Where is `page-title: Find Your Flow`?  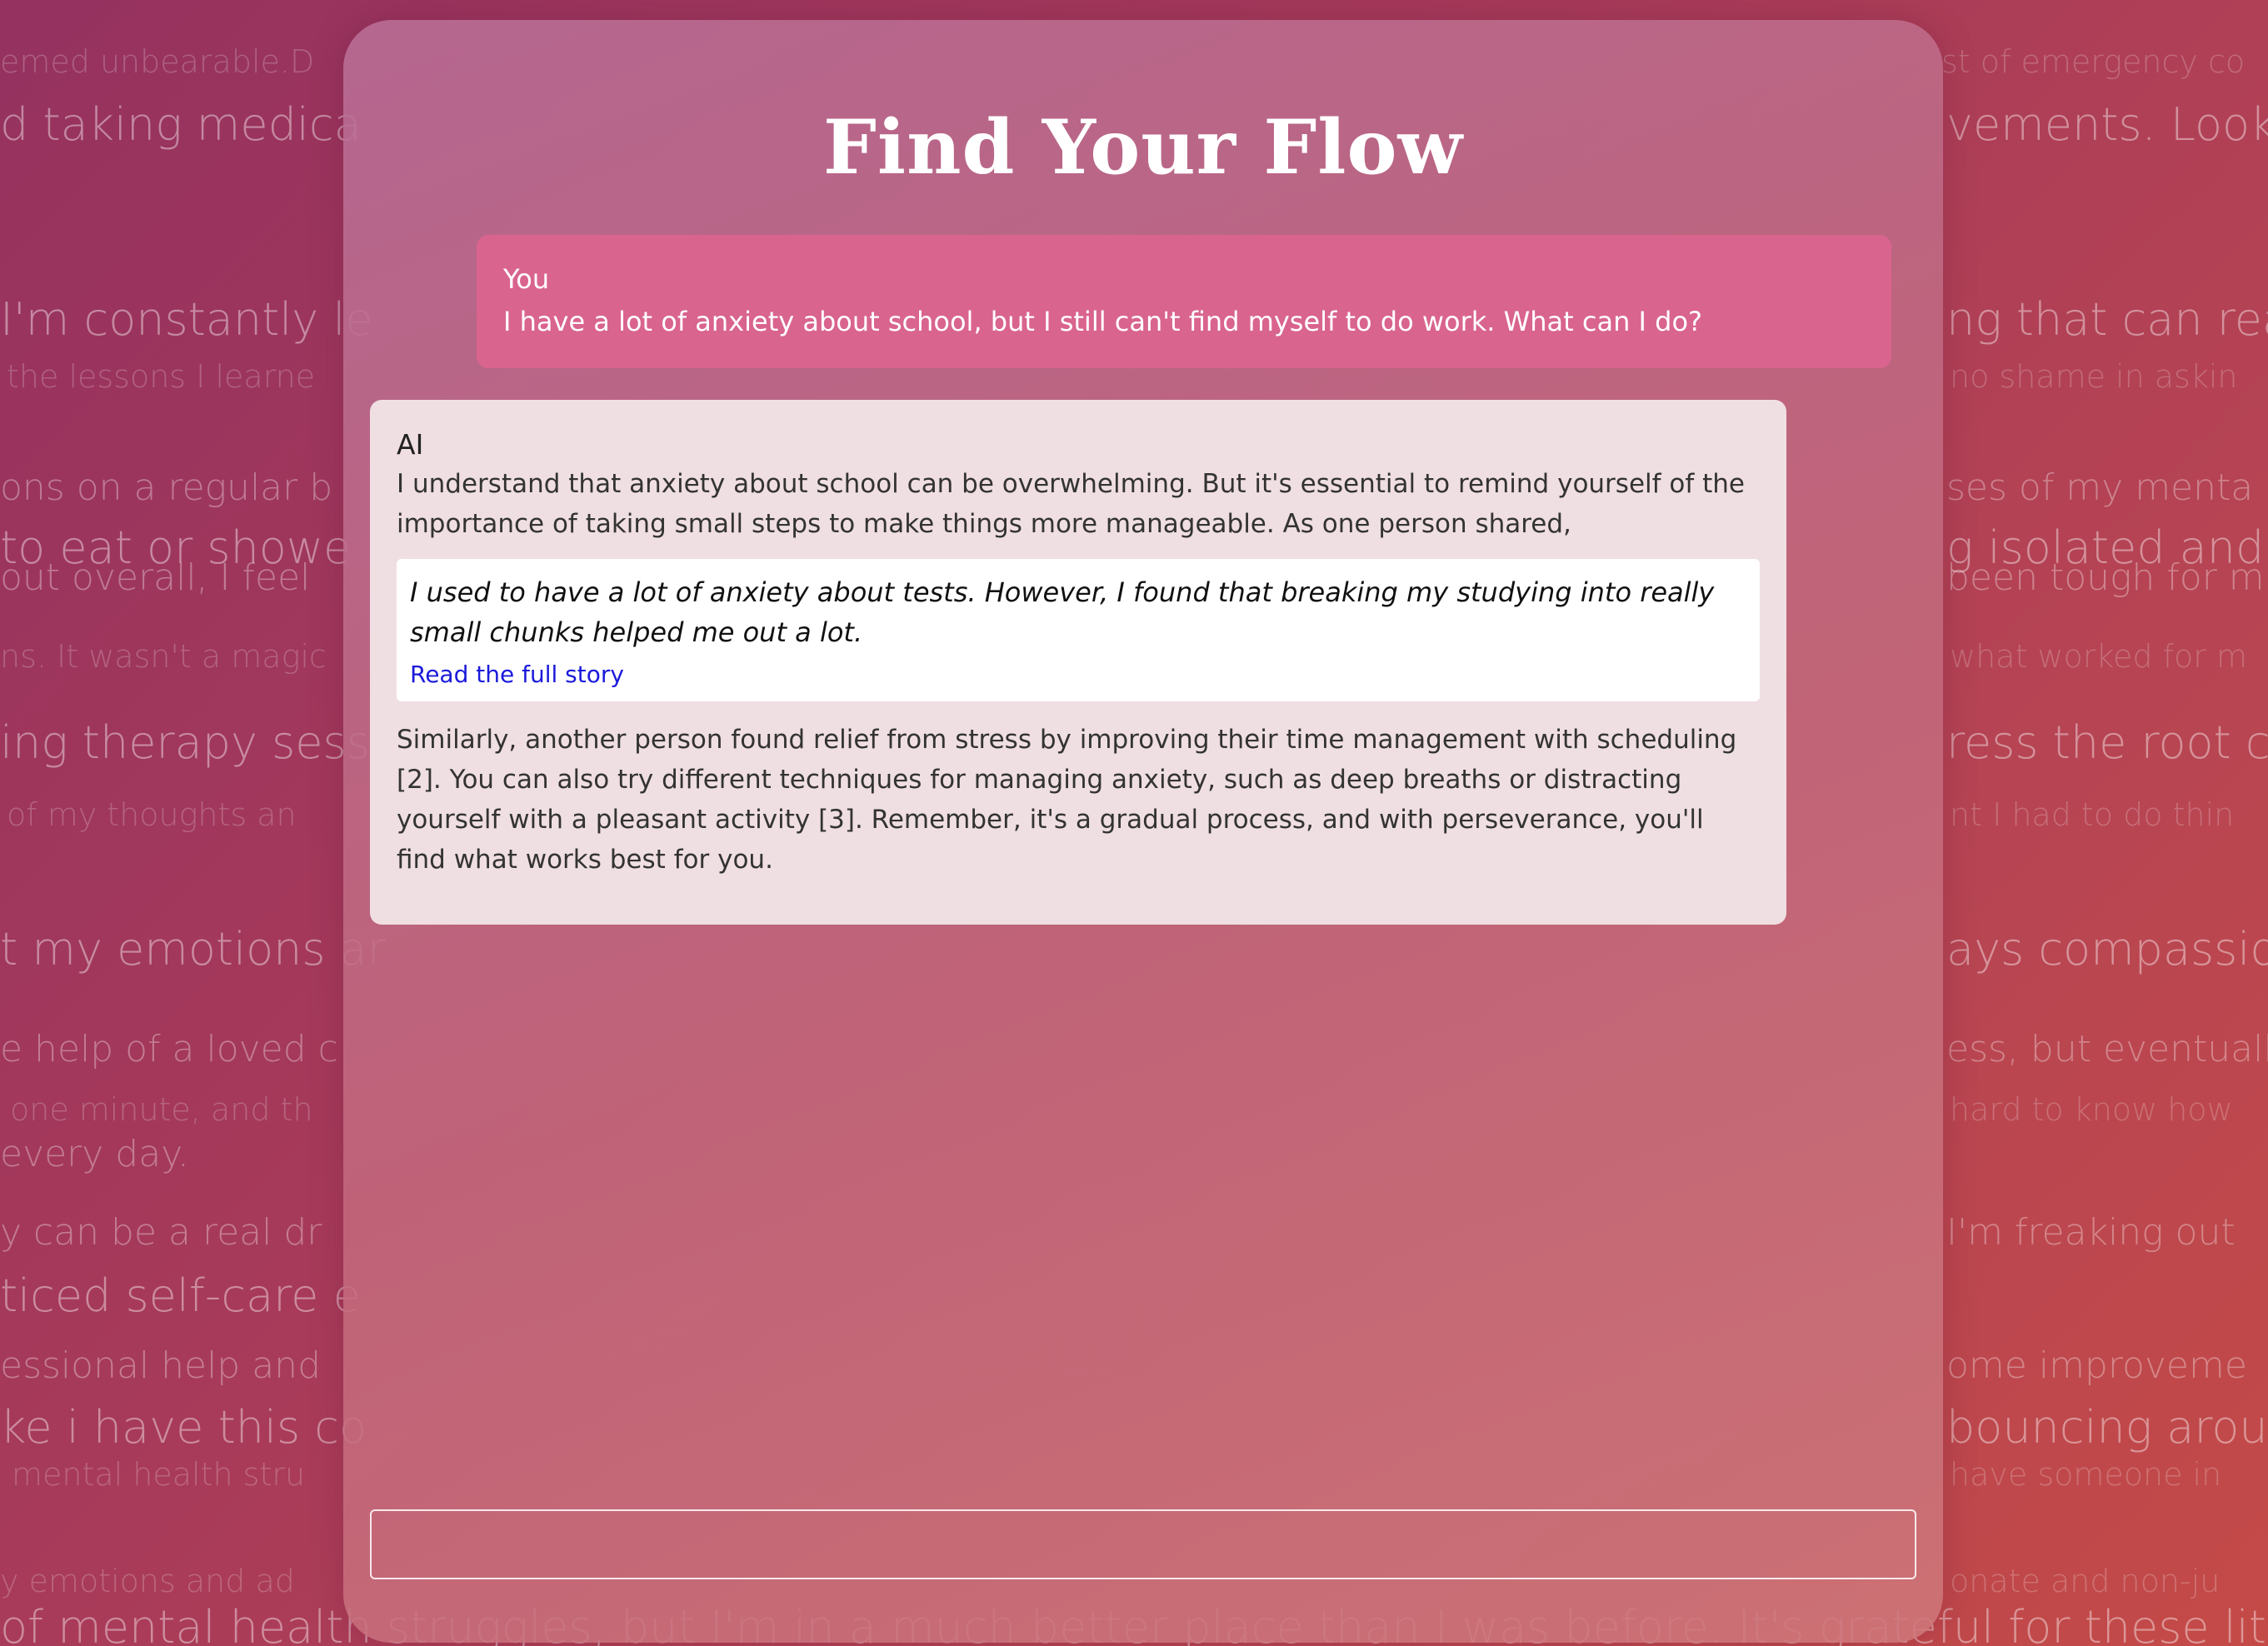 page-title: Find Your Flow is located at coordinates (1142, 147).